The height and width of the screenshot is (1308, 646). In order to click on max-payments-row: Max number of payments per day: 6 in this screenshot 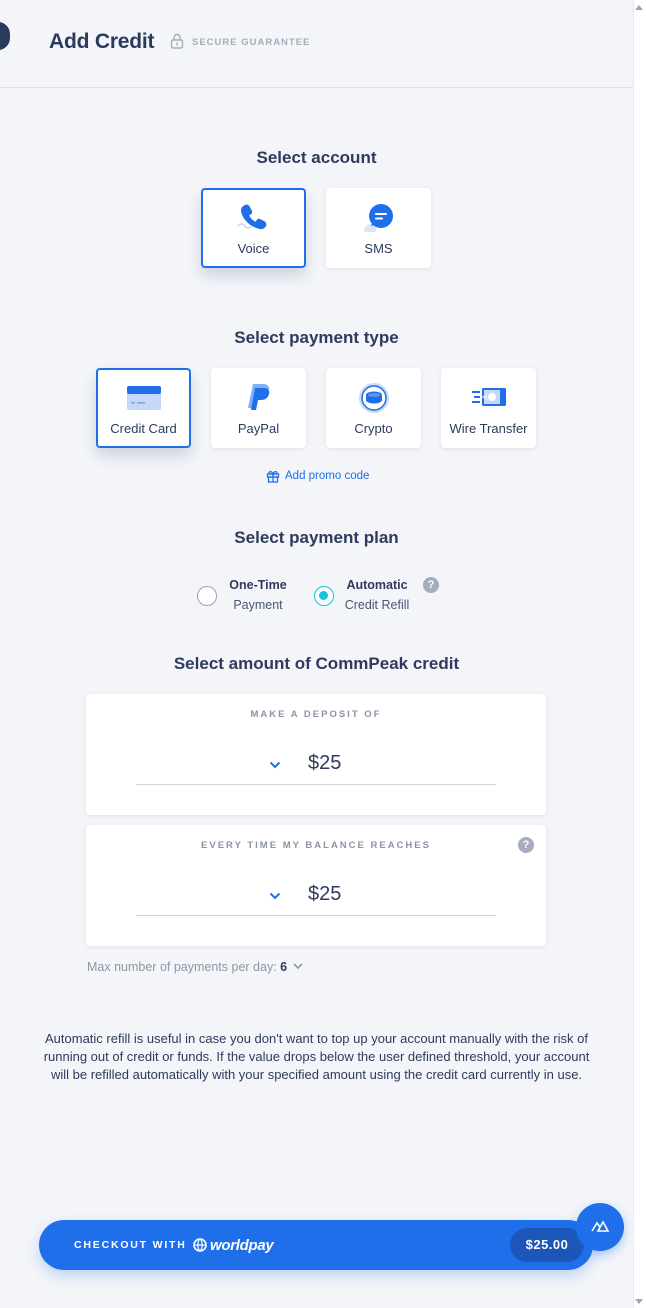, I will do `click(195, 967)`.